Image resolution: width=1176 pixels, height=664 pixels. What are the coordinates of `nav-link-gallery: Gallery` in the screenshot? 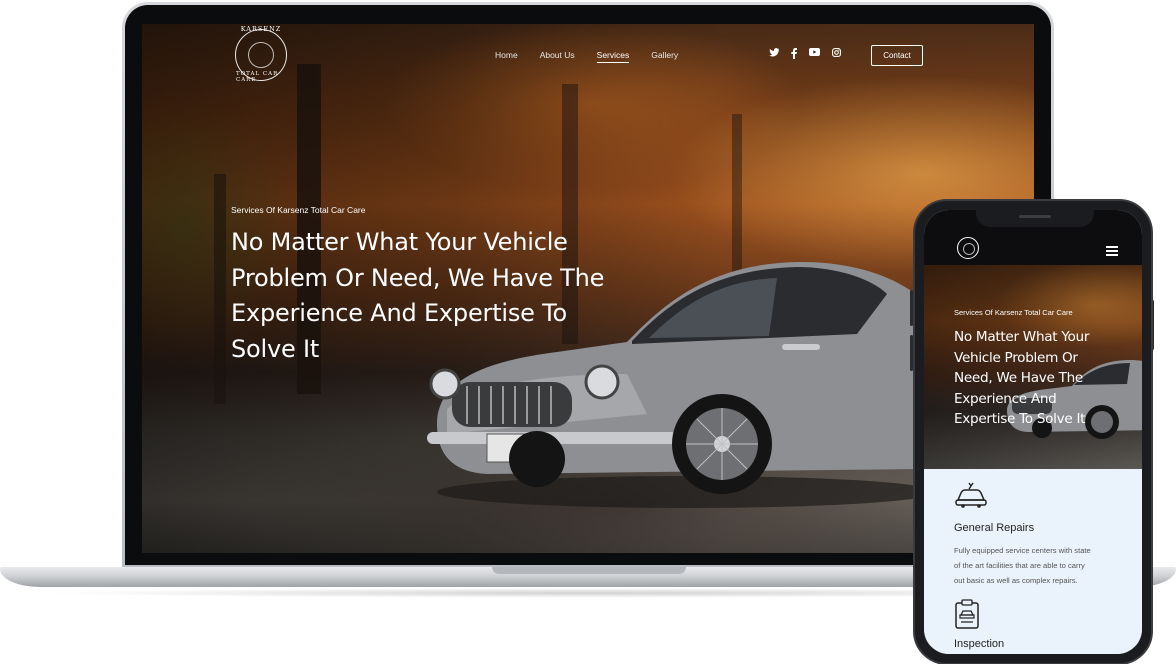 It's located at (664, 56).